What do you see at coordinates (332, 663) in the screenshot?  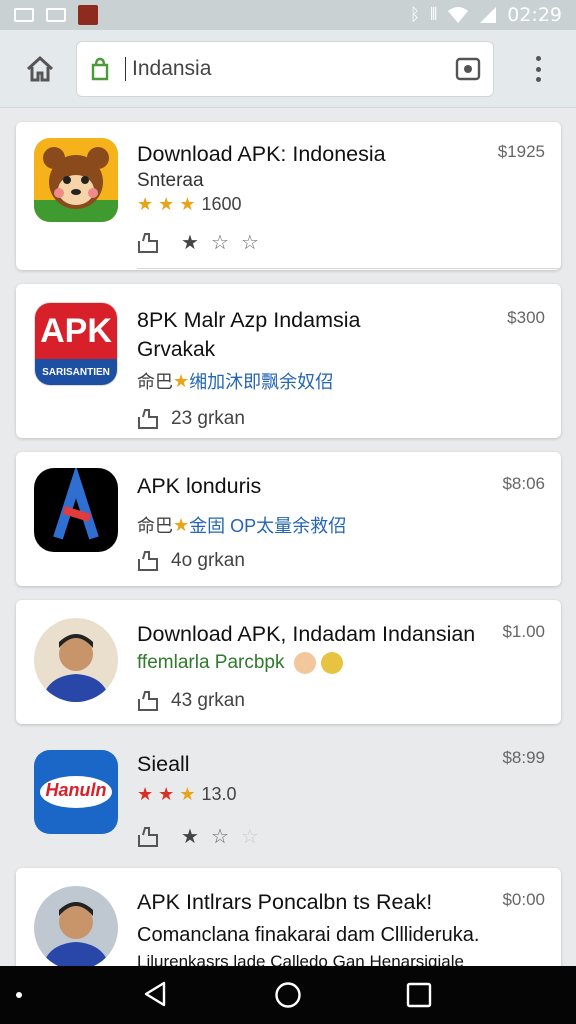 I see `sad-emoji-icon` at bounding box center [332, 663].